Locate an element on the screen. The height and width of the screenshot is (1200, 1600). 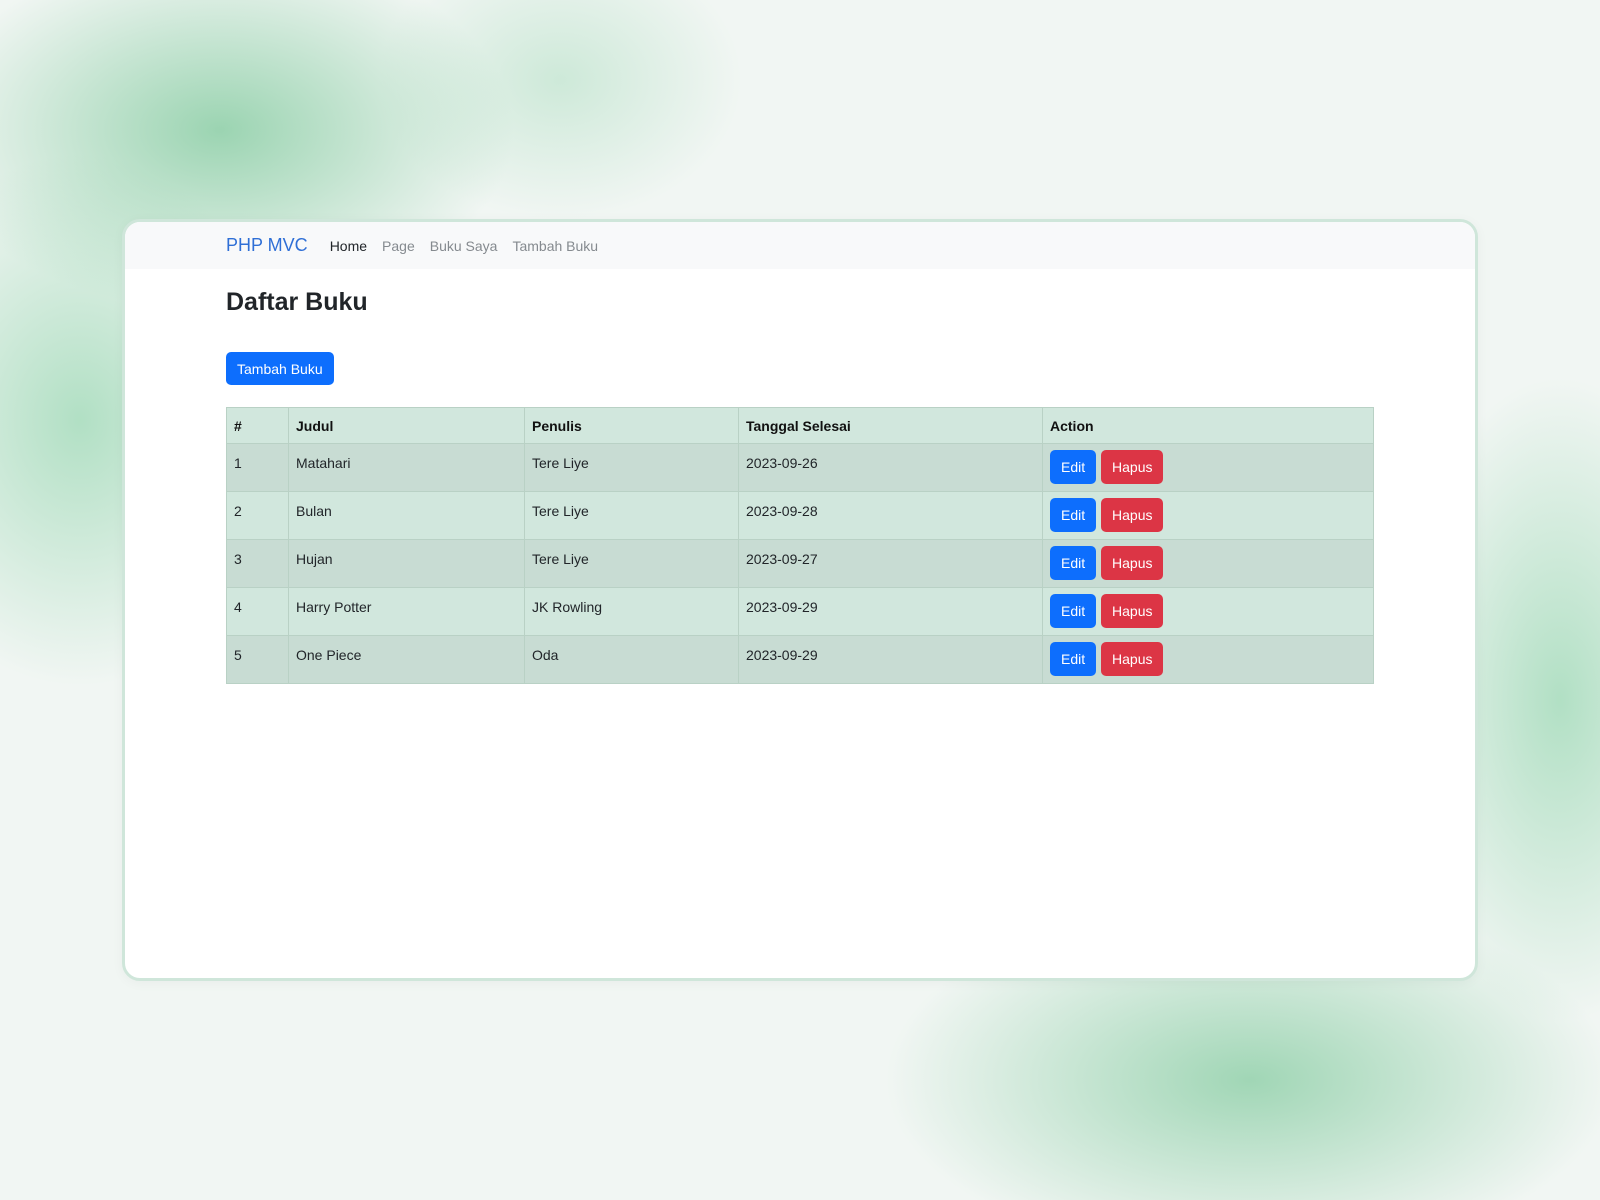
cell-tanggal: 2023-09-28 is located at coordinates (890, 515).